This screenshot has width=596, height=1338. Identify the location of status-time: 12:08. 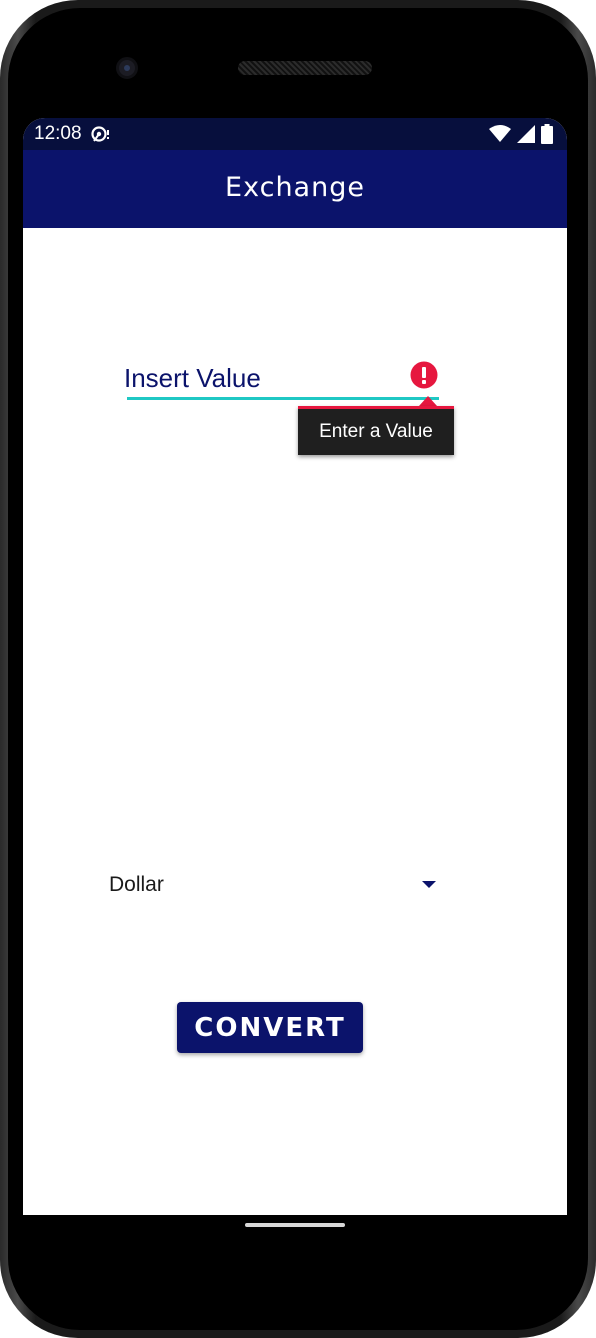
(58, 133).